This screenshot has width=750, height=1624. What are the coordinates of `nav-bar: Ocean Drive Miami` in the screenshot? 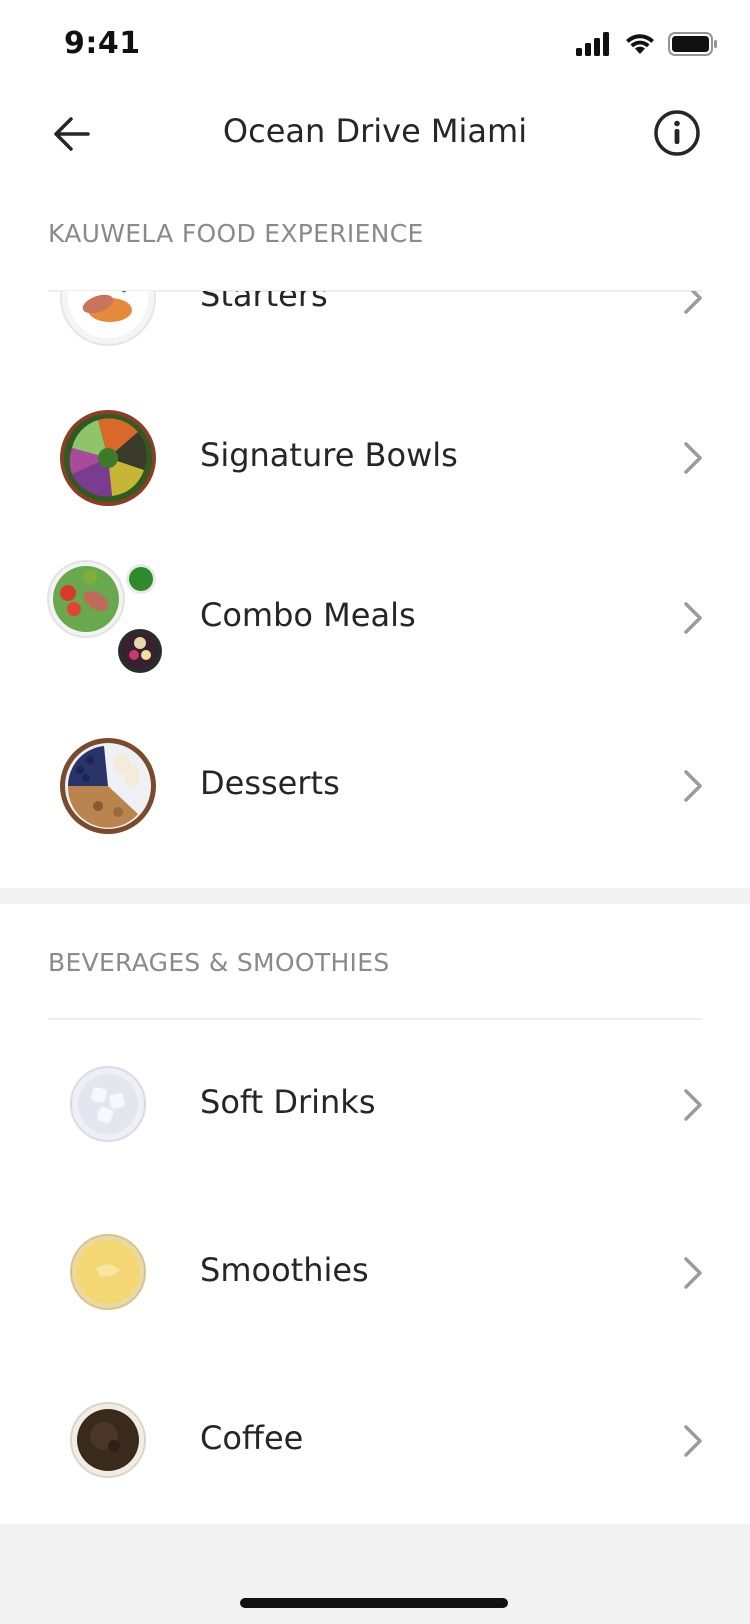 It's located at (375, 133).